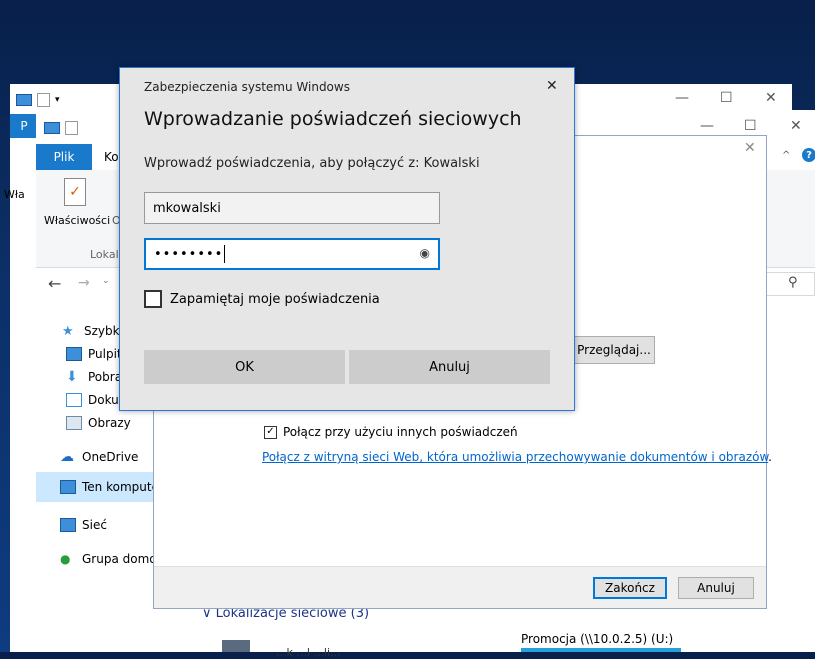 This screenshot has width=815, height=659. Describe the element at coordinates (67, 457) in the screenshot. I see `cloud-icon: ☁` at that location.